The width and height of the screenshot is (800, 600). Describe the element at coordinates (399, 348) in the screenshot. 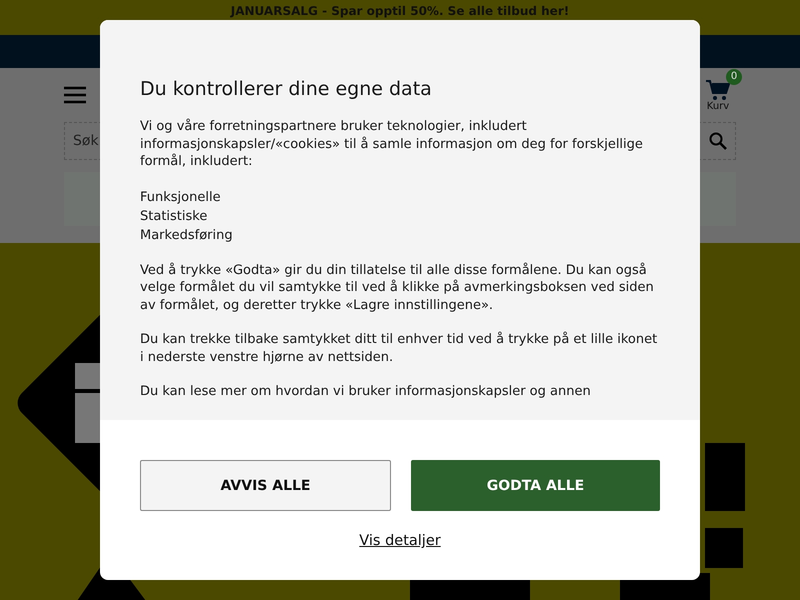

I see `dialog-paragraph: Du kan trekke tilbake samtykket ditt til enhver tid ved å trykke på et lille ikonet i nederste venstre hjørne av nettsiden.` at that location.